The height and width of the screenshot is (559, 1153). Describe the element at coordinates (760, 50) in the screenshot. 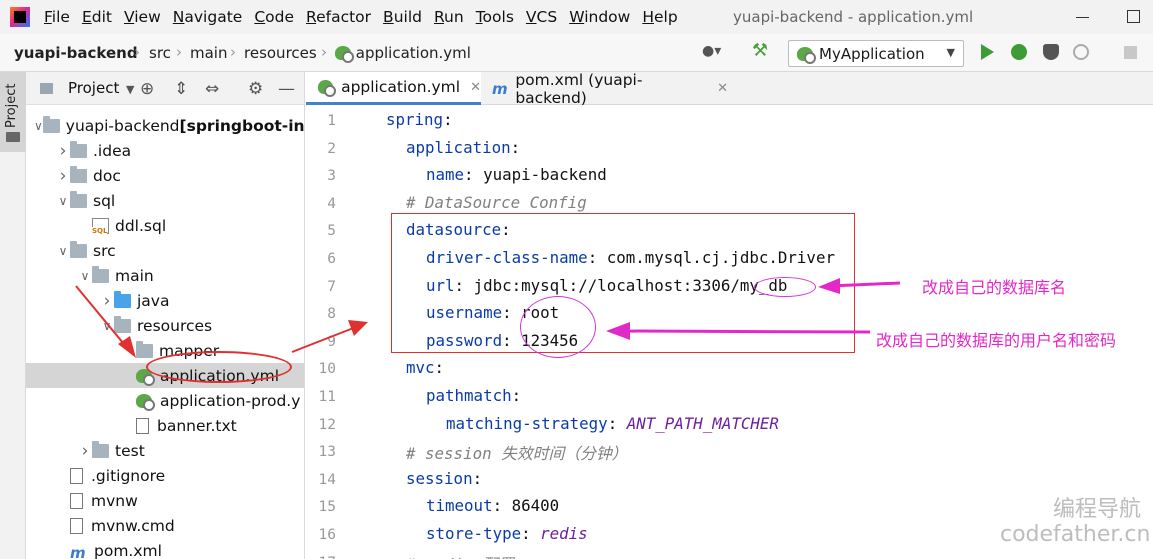

I see `build-hammer-icon: ⚒` at that location.